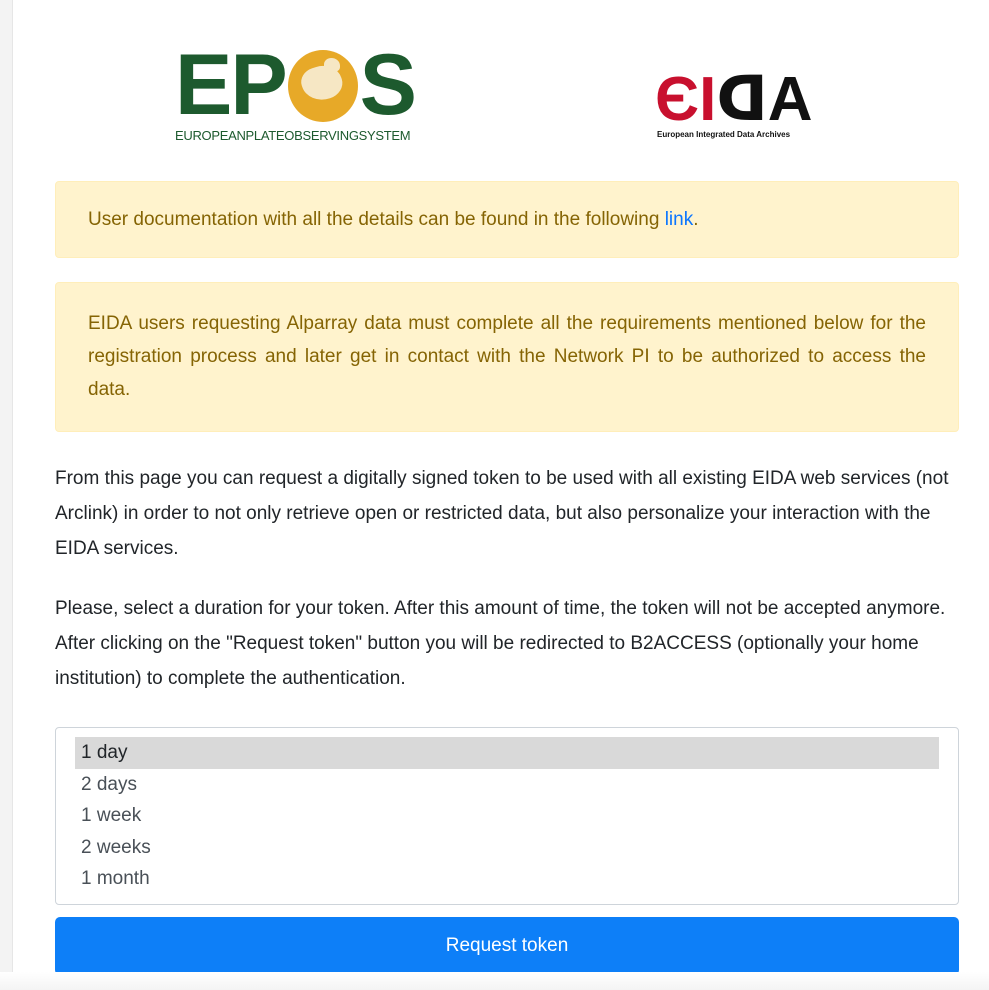 The width and height of the screenshot is (989, 990). I want to click on epos-letters-right: S, so click(388, 85).